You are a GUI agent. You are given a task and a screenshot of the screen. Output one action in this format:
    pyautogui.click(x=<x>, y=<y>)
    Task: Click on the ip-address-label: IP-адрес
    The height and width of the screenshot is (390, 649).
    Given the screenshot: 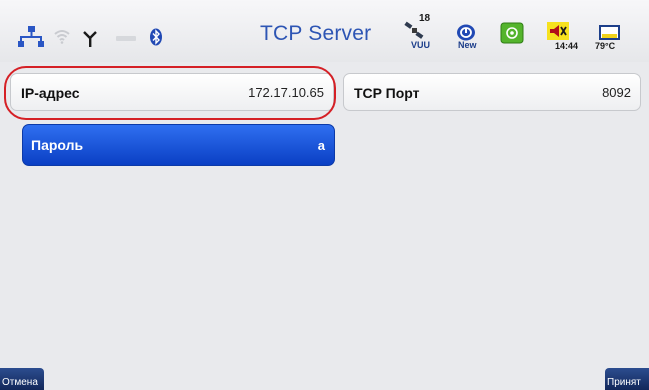 What is the action you would take?
    pyautogui.click(x=50, y=93)
    